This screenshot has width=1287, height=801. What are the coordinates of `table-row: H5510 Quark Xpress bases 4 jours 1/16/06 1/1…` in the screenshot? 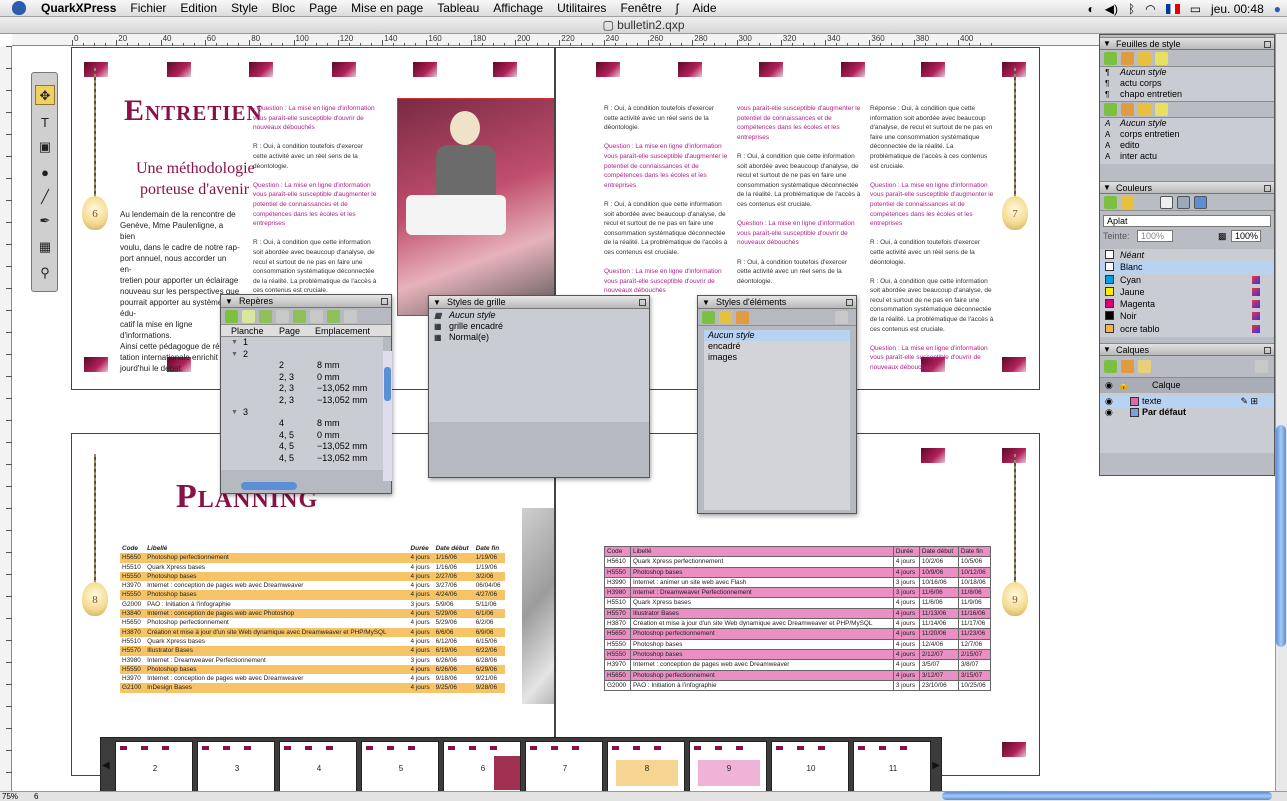 It's located at (312, 567).